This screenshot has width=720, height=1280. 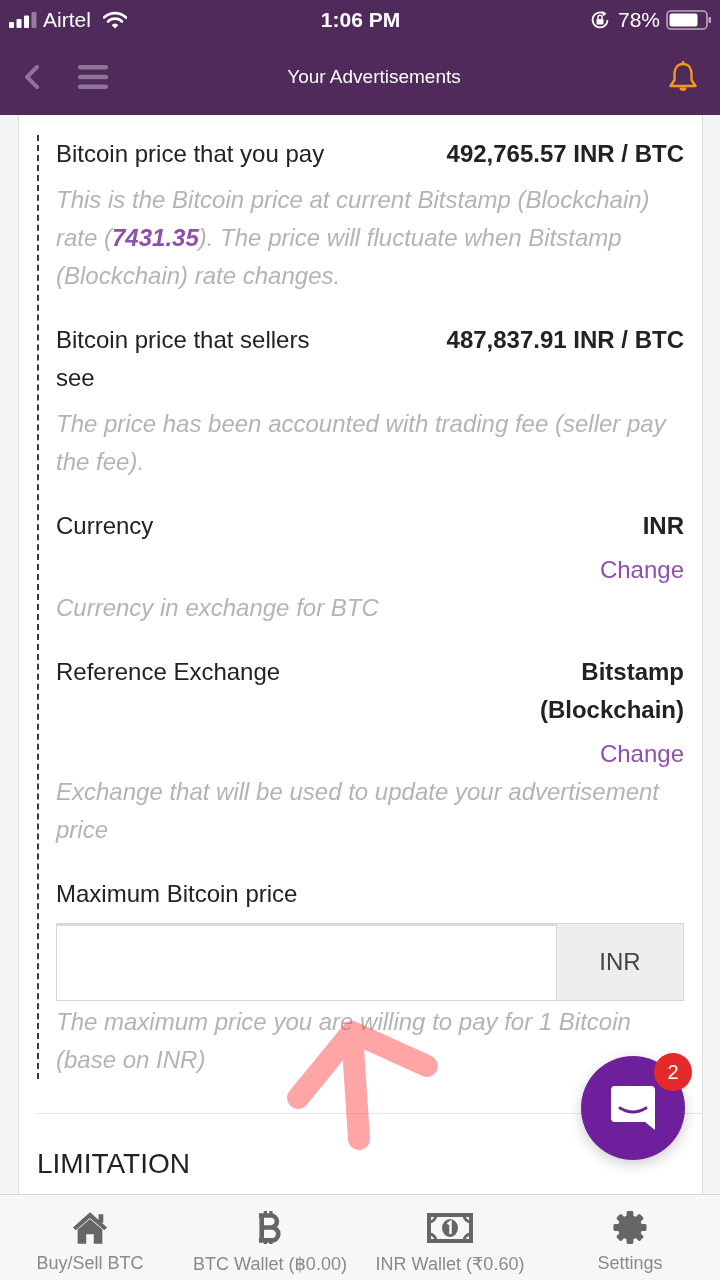 I want to click on notifications-button, so click(x=683, y=76).